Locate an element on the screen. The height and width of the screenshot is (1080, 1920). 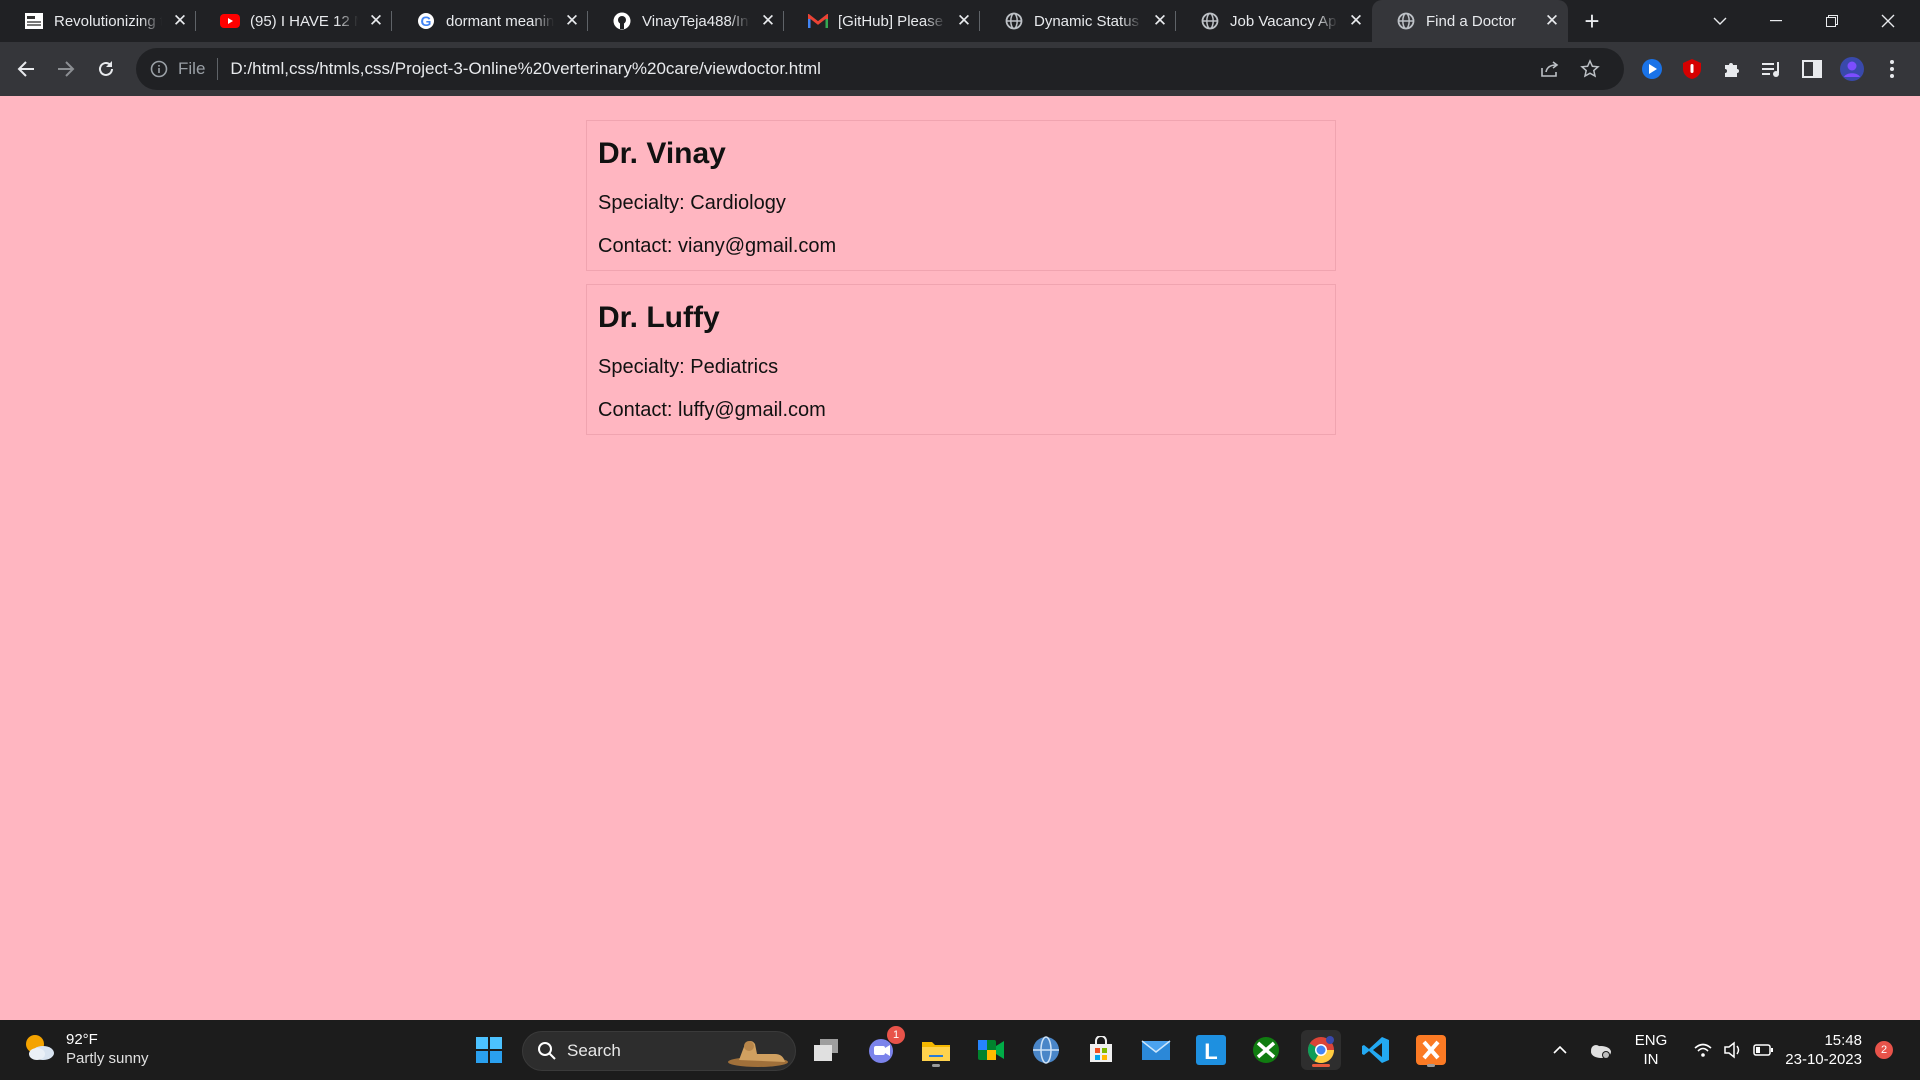
gmail-icon is located at coordinates (818, 21).